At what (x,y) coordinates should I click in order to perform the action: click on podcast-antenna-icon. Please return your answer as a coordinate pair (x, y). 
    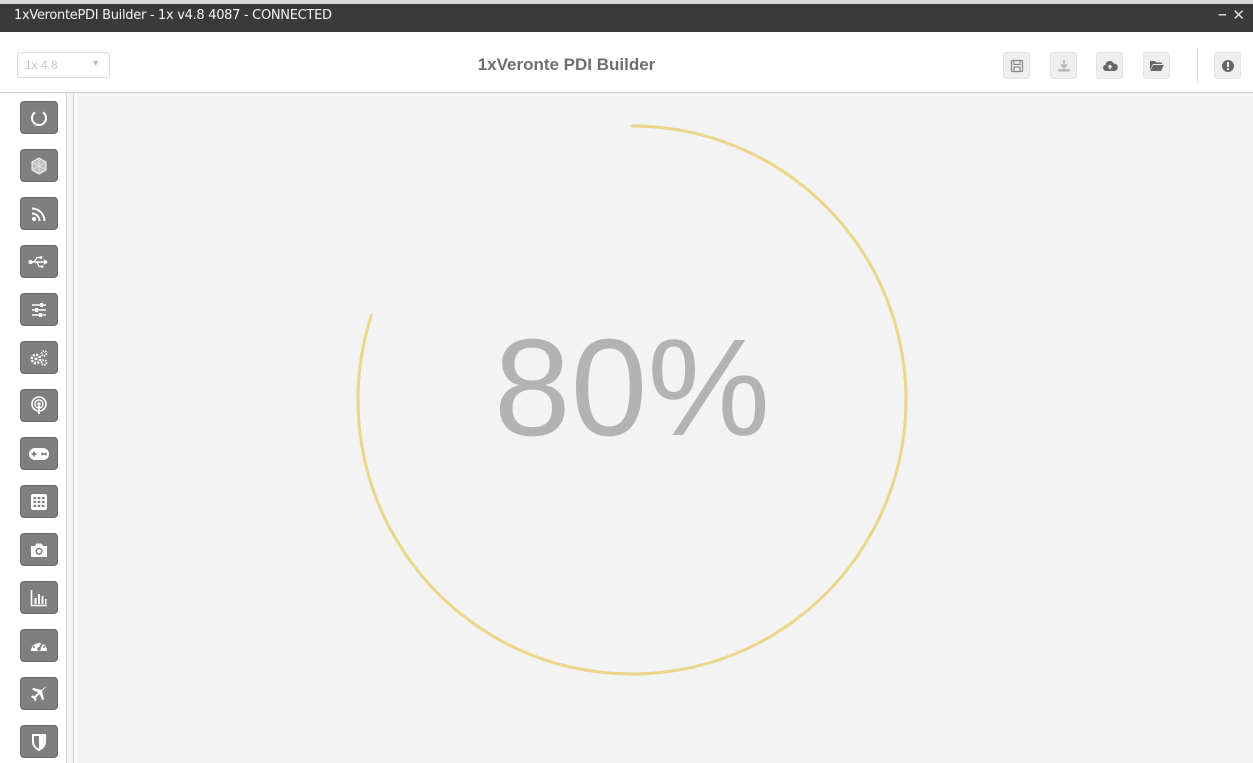
    Looking at the image, I should click on (39, 404).